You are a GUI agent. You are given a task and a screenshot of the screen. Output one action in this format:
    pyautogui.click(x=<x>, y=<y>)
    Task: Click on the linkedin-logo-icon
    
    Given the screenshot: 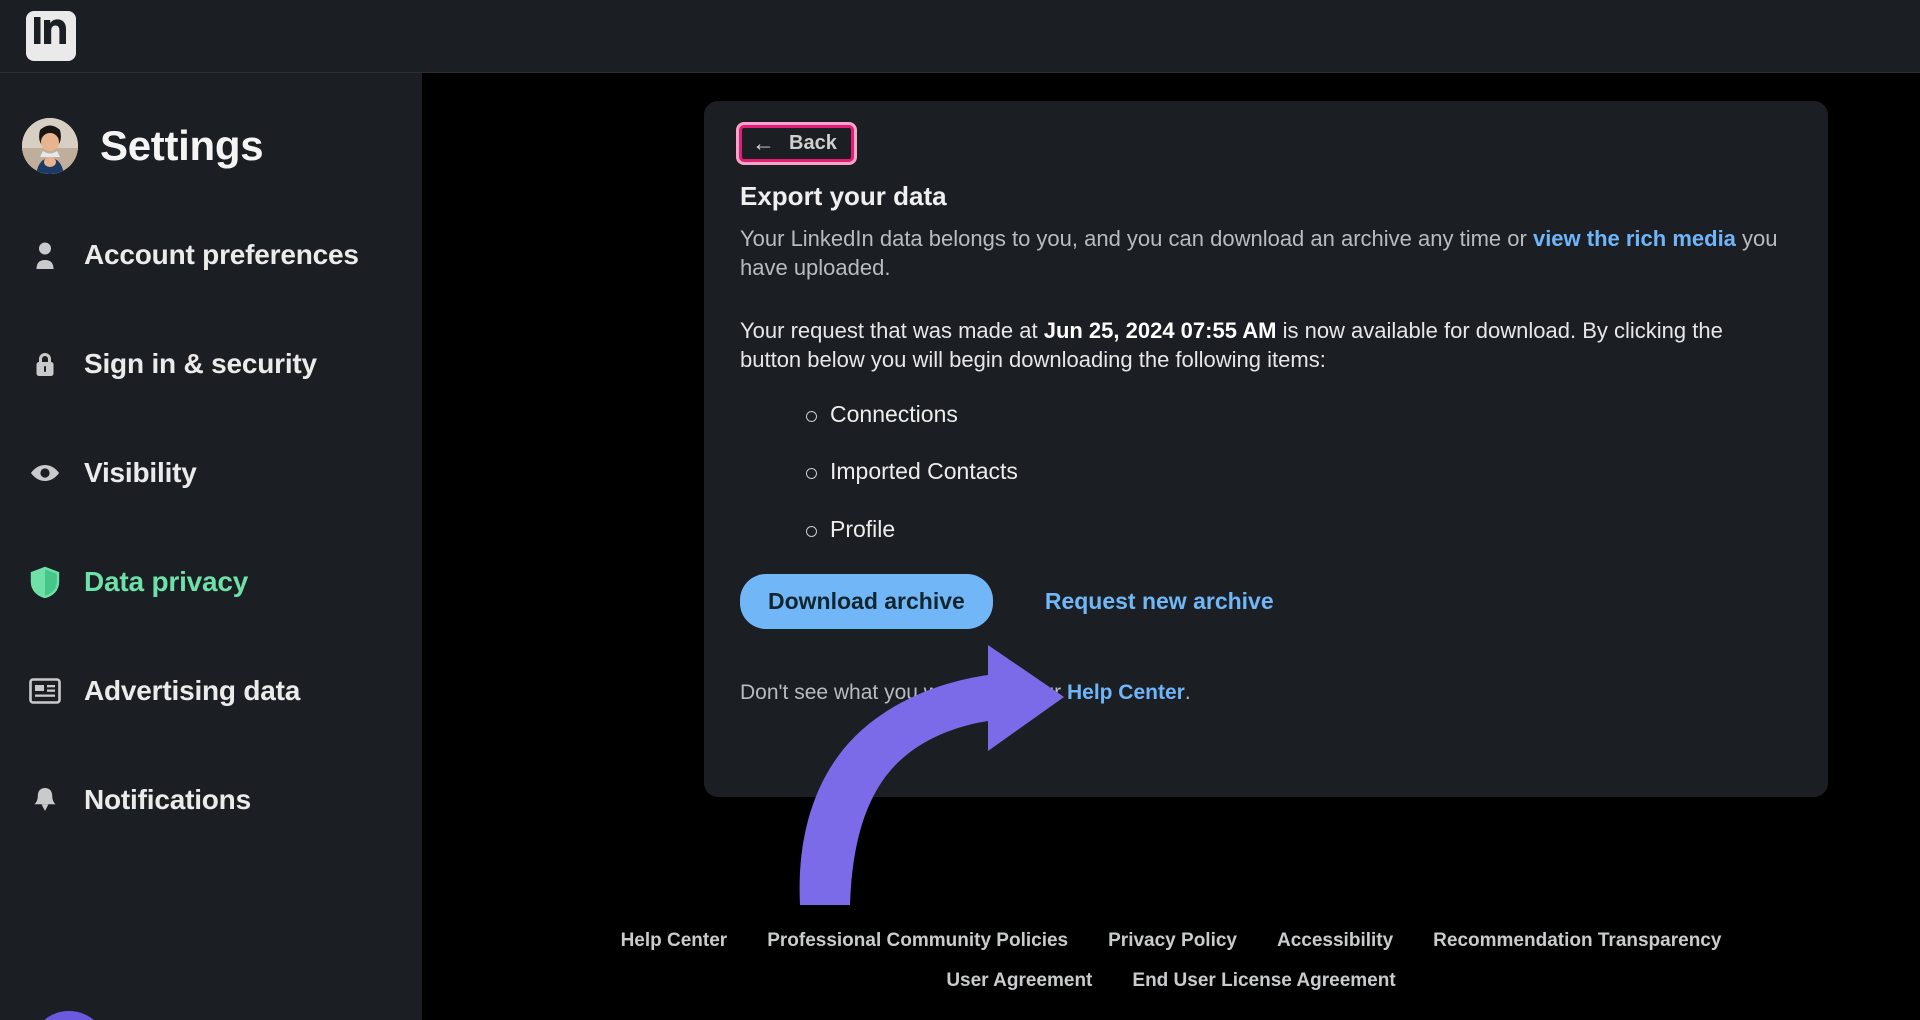 What is the action you would take?
    pyautogui.click(x=51, y=36)
    